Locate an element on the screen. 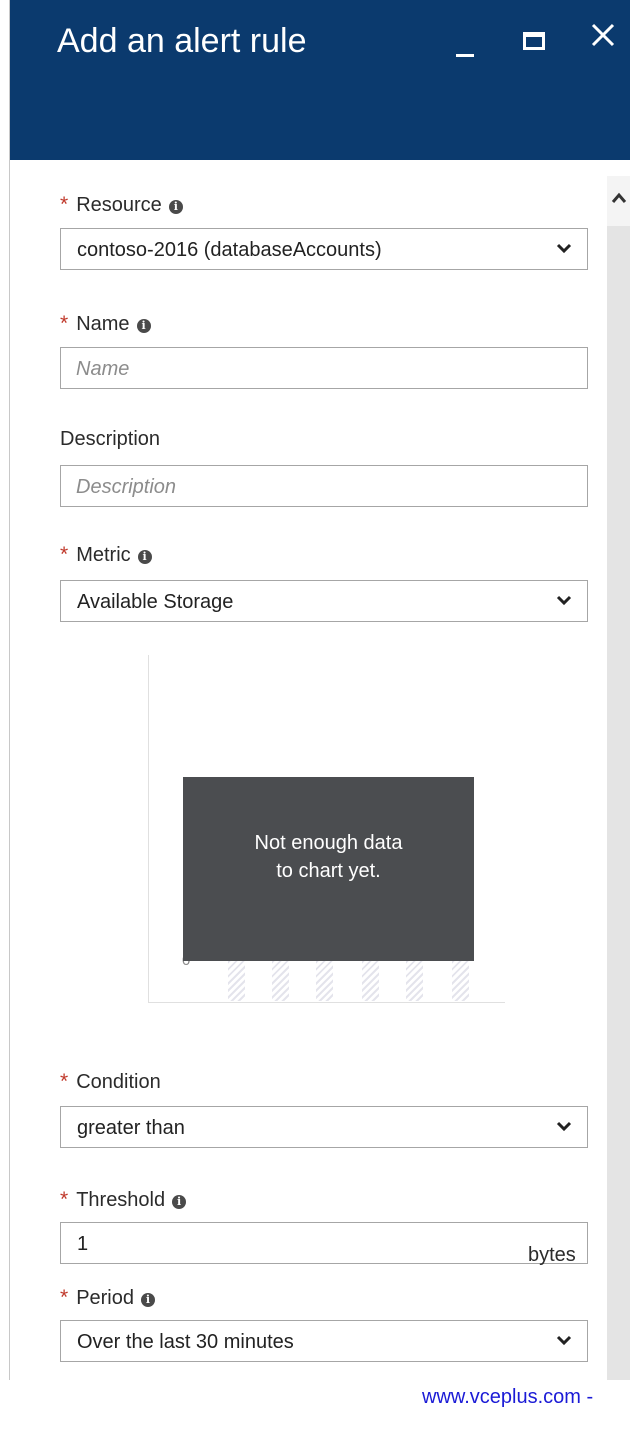 The width and height of the screenshot is (630, 1429). metric-value: Available Storage is located at coordinates (155, 602).